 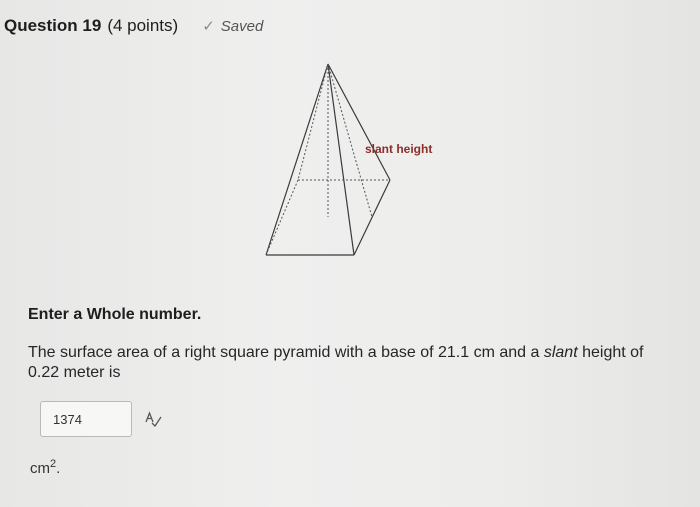 I want to click on slant-height-line, so click(x=350, y=140).